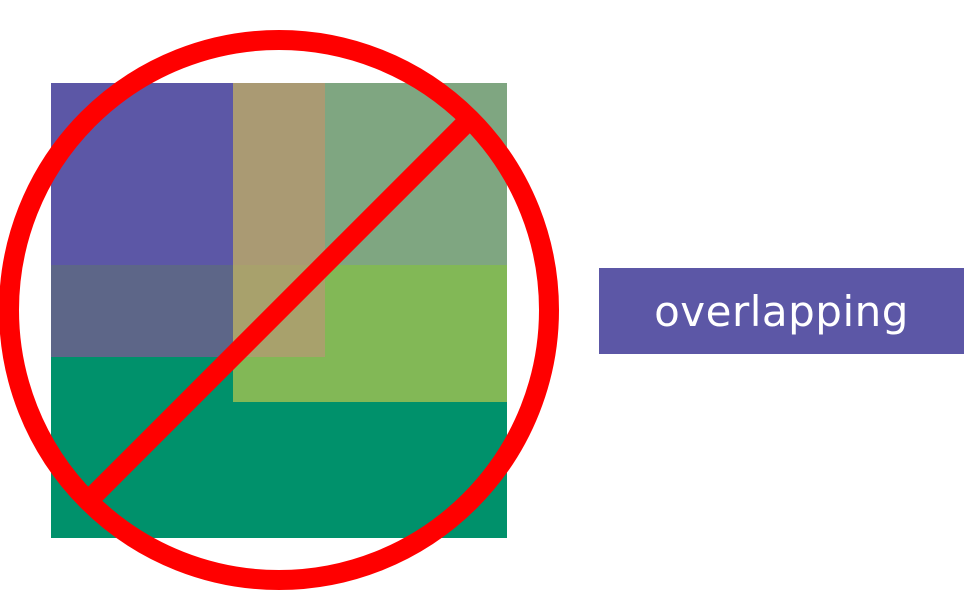  What do you see at coordinates (279, 174) in the screenshot?
I see `strip-tan` at bounding box center [279, 174].